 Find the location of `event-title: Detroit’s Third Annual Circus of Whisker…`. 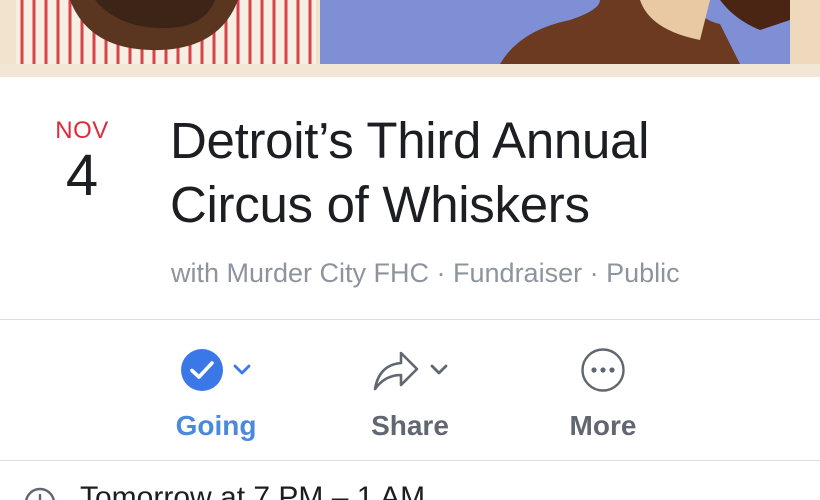

event-title: Detroit’s Third Annual Circus of Whisker… is located at coordinates (410, 172).